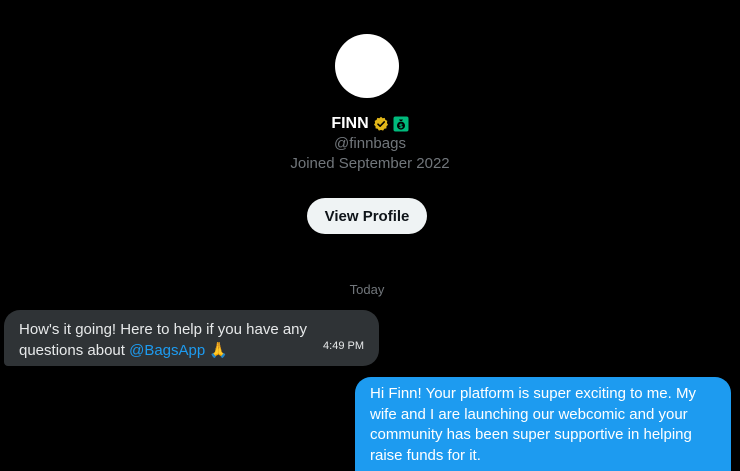 The image size is (740, 471). Describe the element at coordinates (370, 163) in the screenshot. I see `joined-date: Joined September 2022` at that location.